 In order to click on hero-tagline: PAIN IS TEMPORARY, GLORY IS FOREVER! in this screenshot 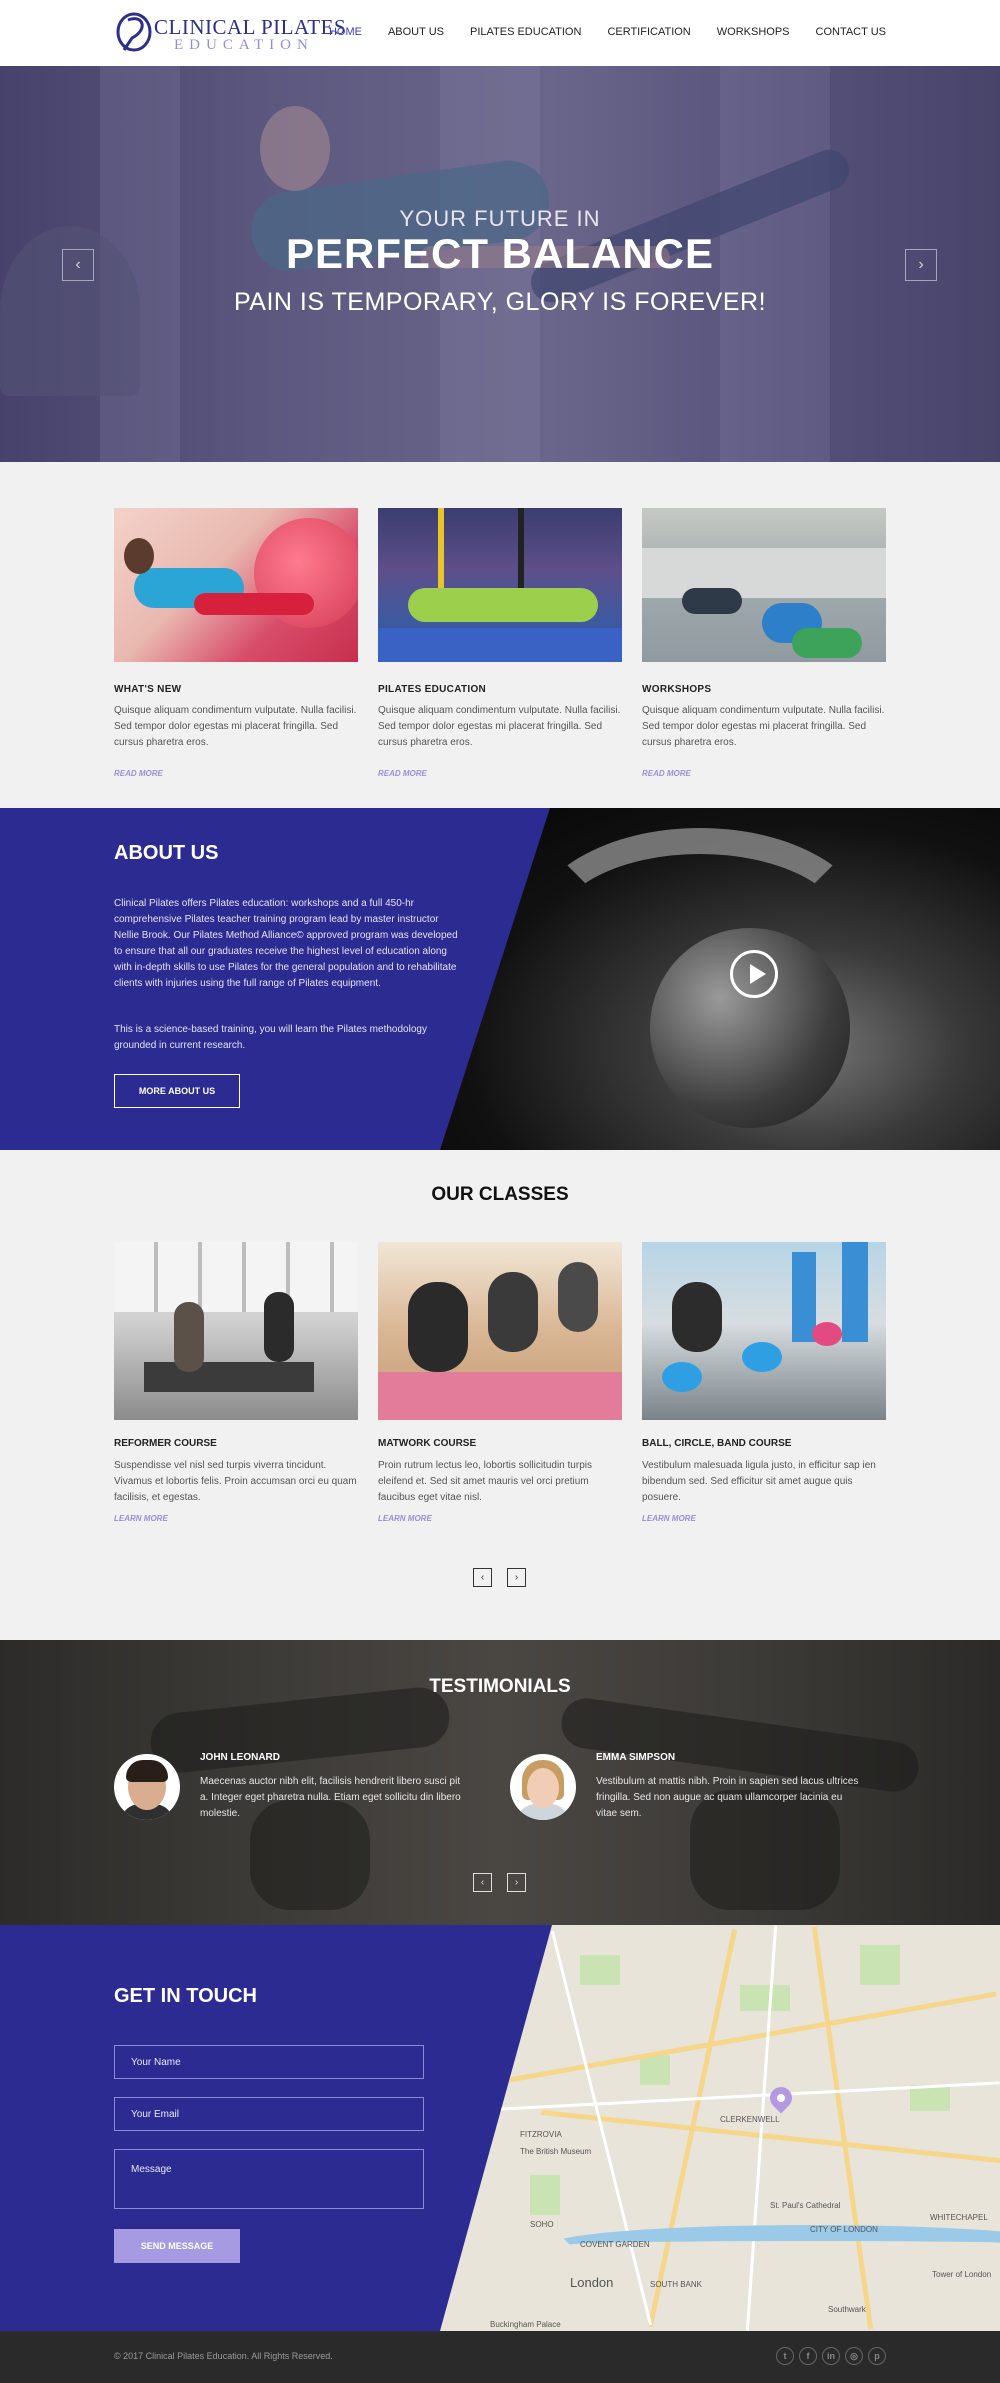, I will do `click(500, 302)`.